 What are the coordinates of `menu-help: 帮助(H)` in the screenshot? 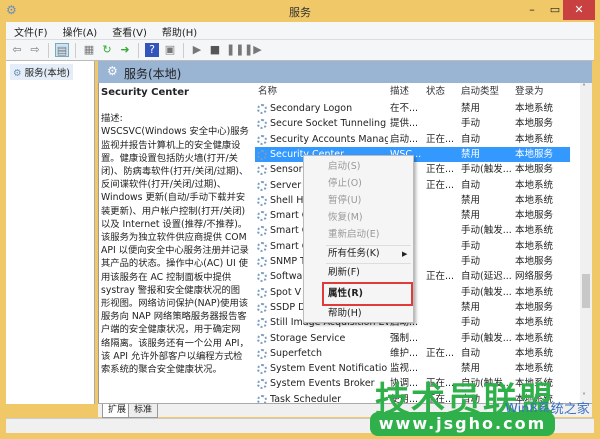 It's located at (179, 30).